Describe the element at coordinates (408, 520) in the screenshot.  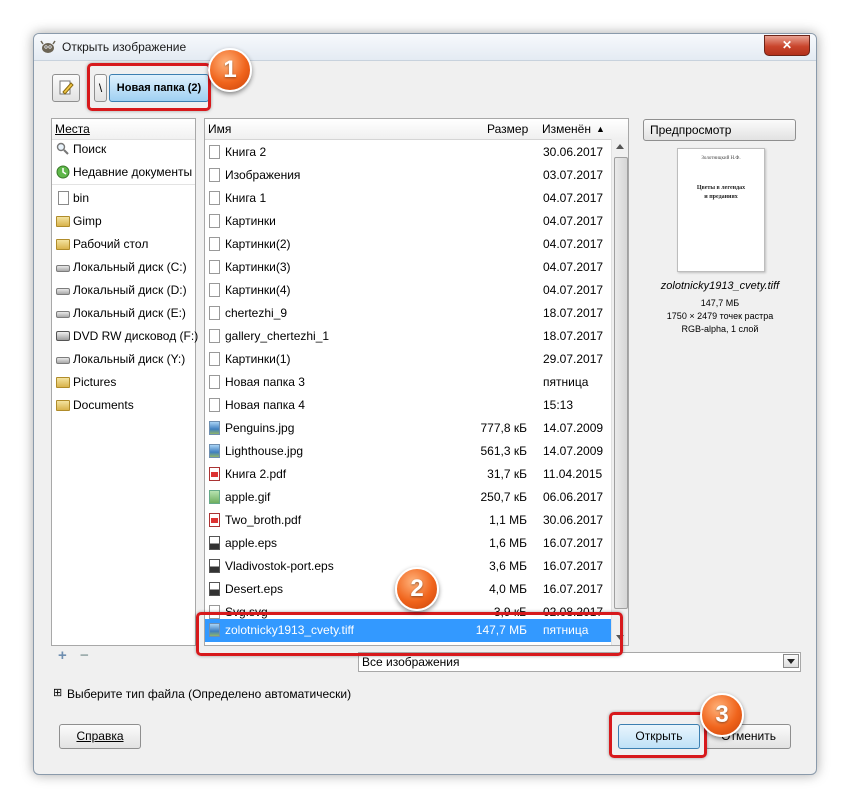
I see `file-row: Two_broth.pdf 1,1 МБ 30.06.2017` at that location.